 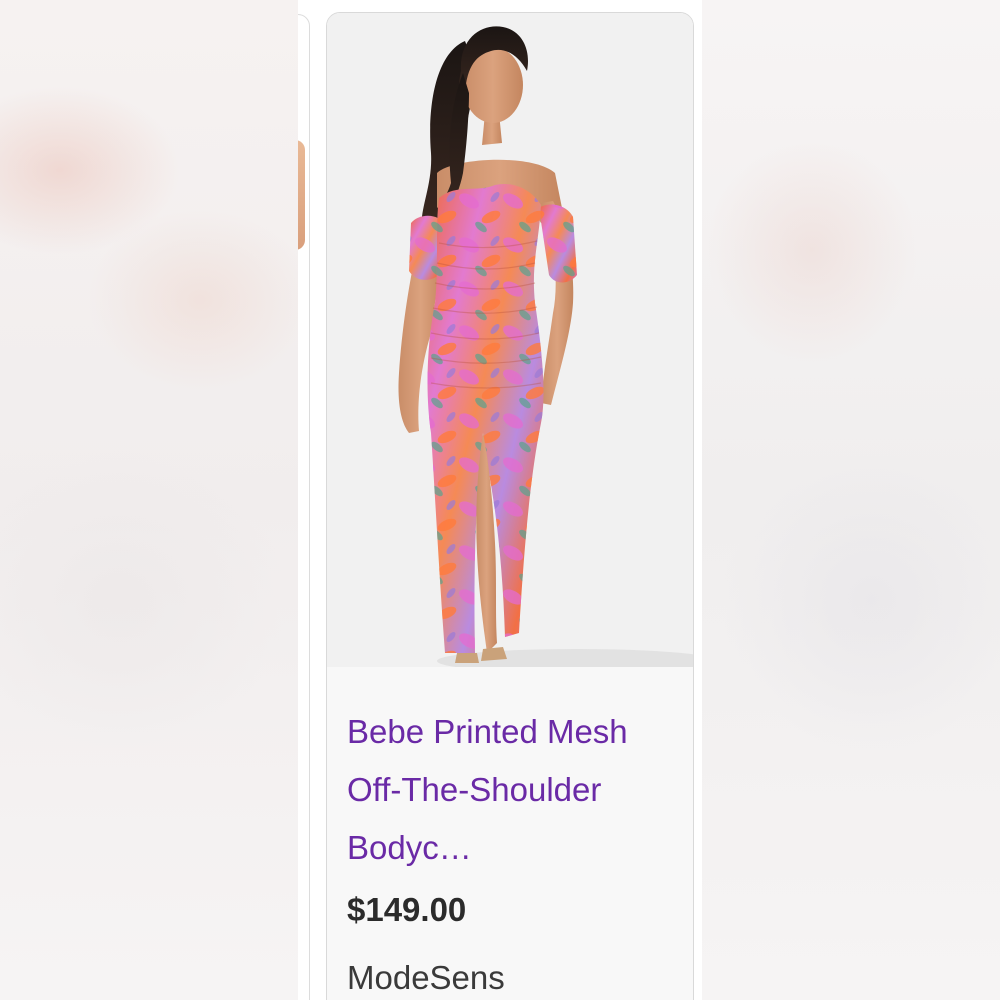 What do you see at coordinates (304, 507) in the screenshot?
I see `previous-product-card` at bounding box center [304, 507].